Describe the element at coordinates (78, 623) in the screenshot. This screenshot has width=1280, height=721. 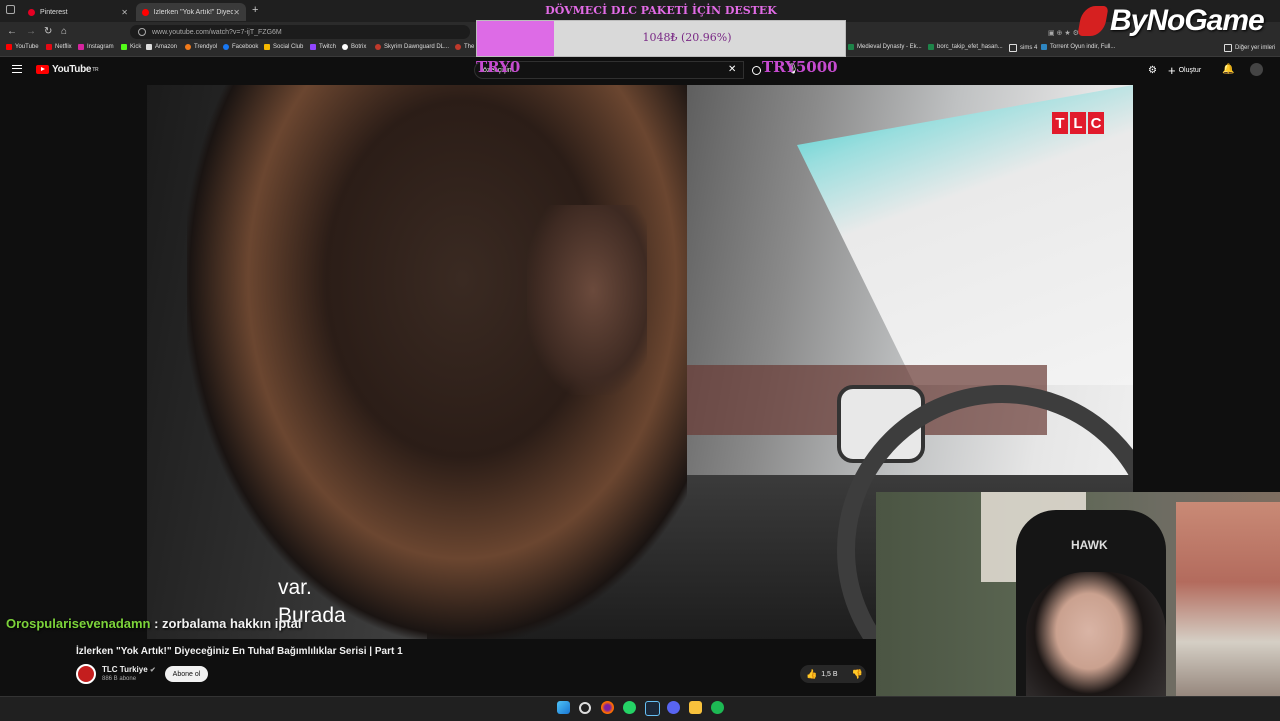
I see `chat-username: Orospularisevenadamn` at that location.